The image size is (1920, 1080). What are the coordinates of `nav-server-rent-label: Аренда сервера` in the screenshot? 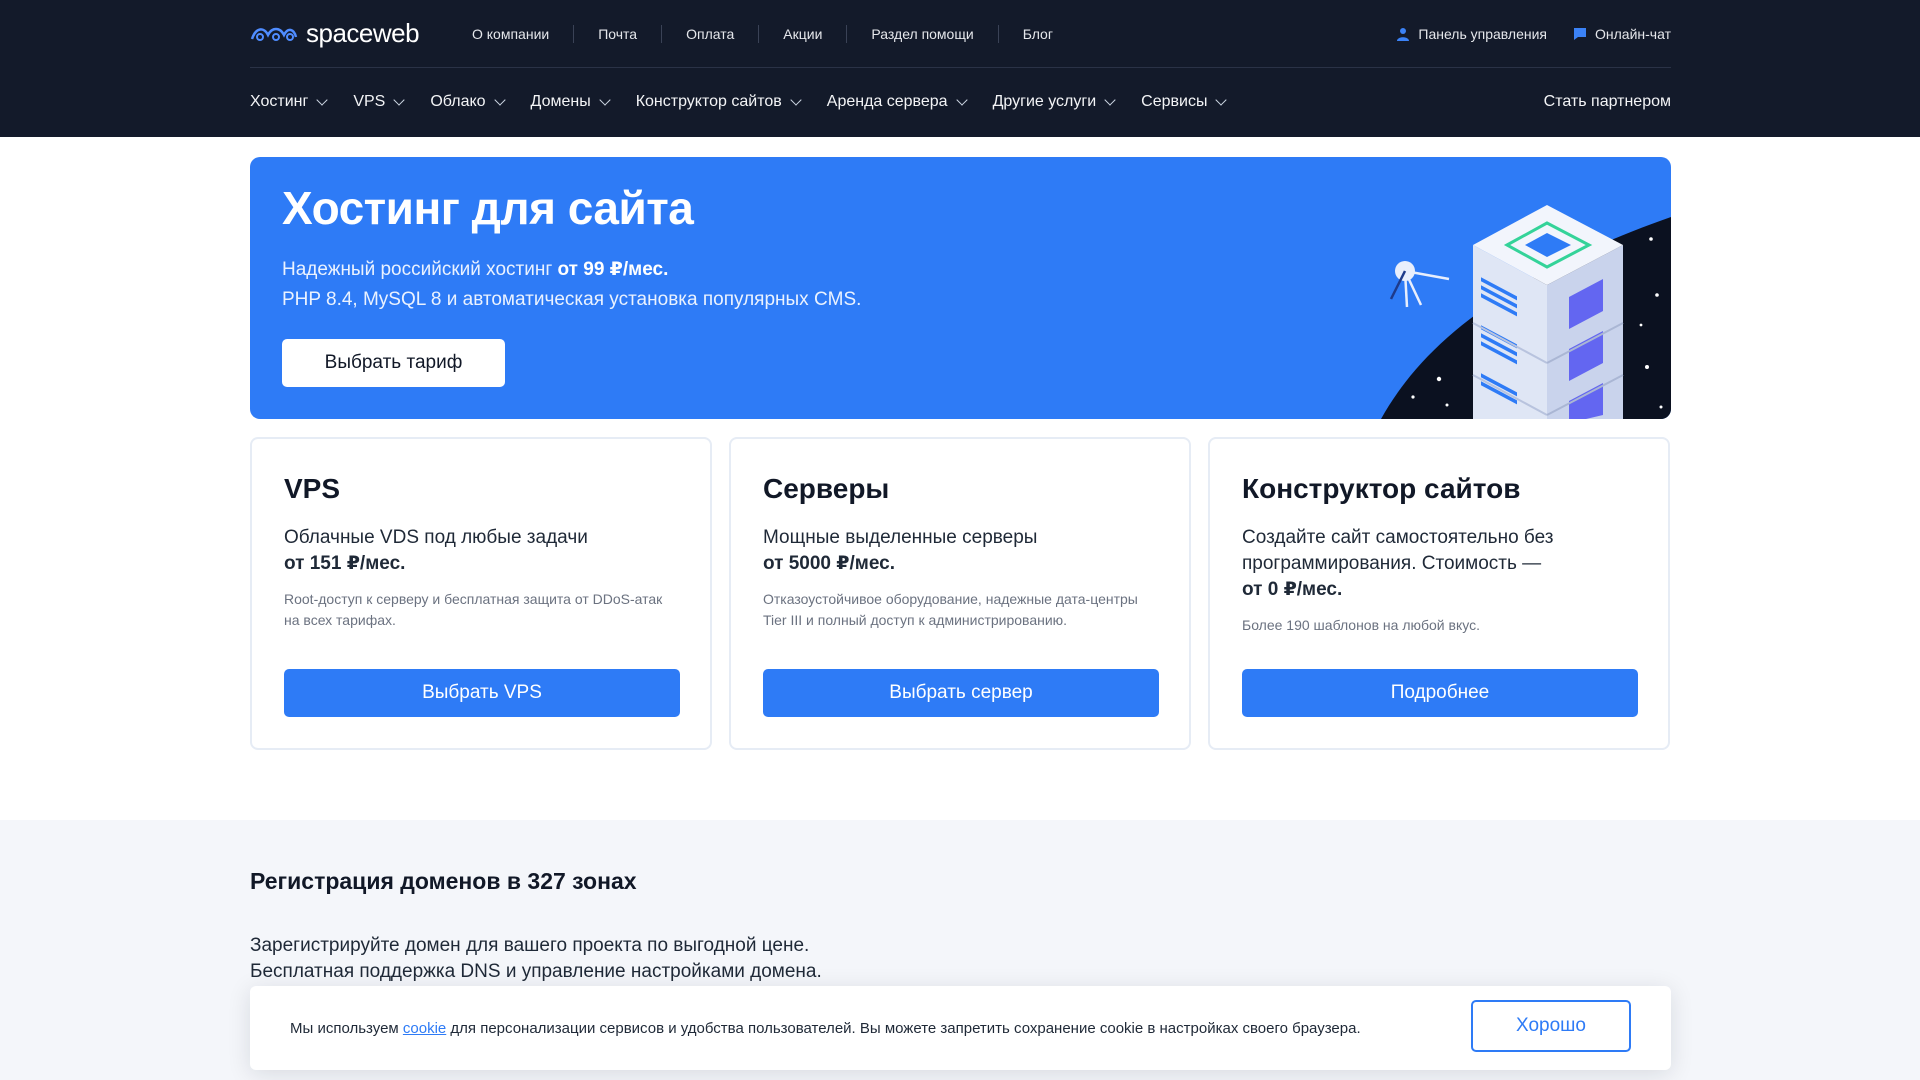 It's located at (887, 101).